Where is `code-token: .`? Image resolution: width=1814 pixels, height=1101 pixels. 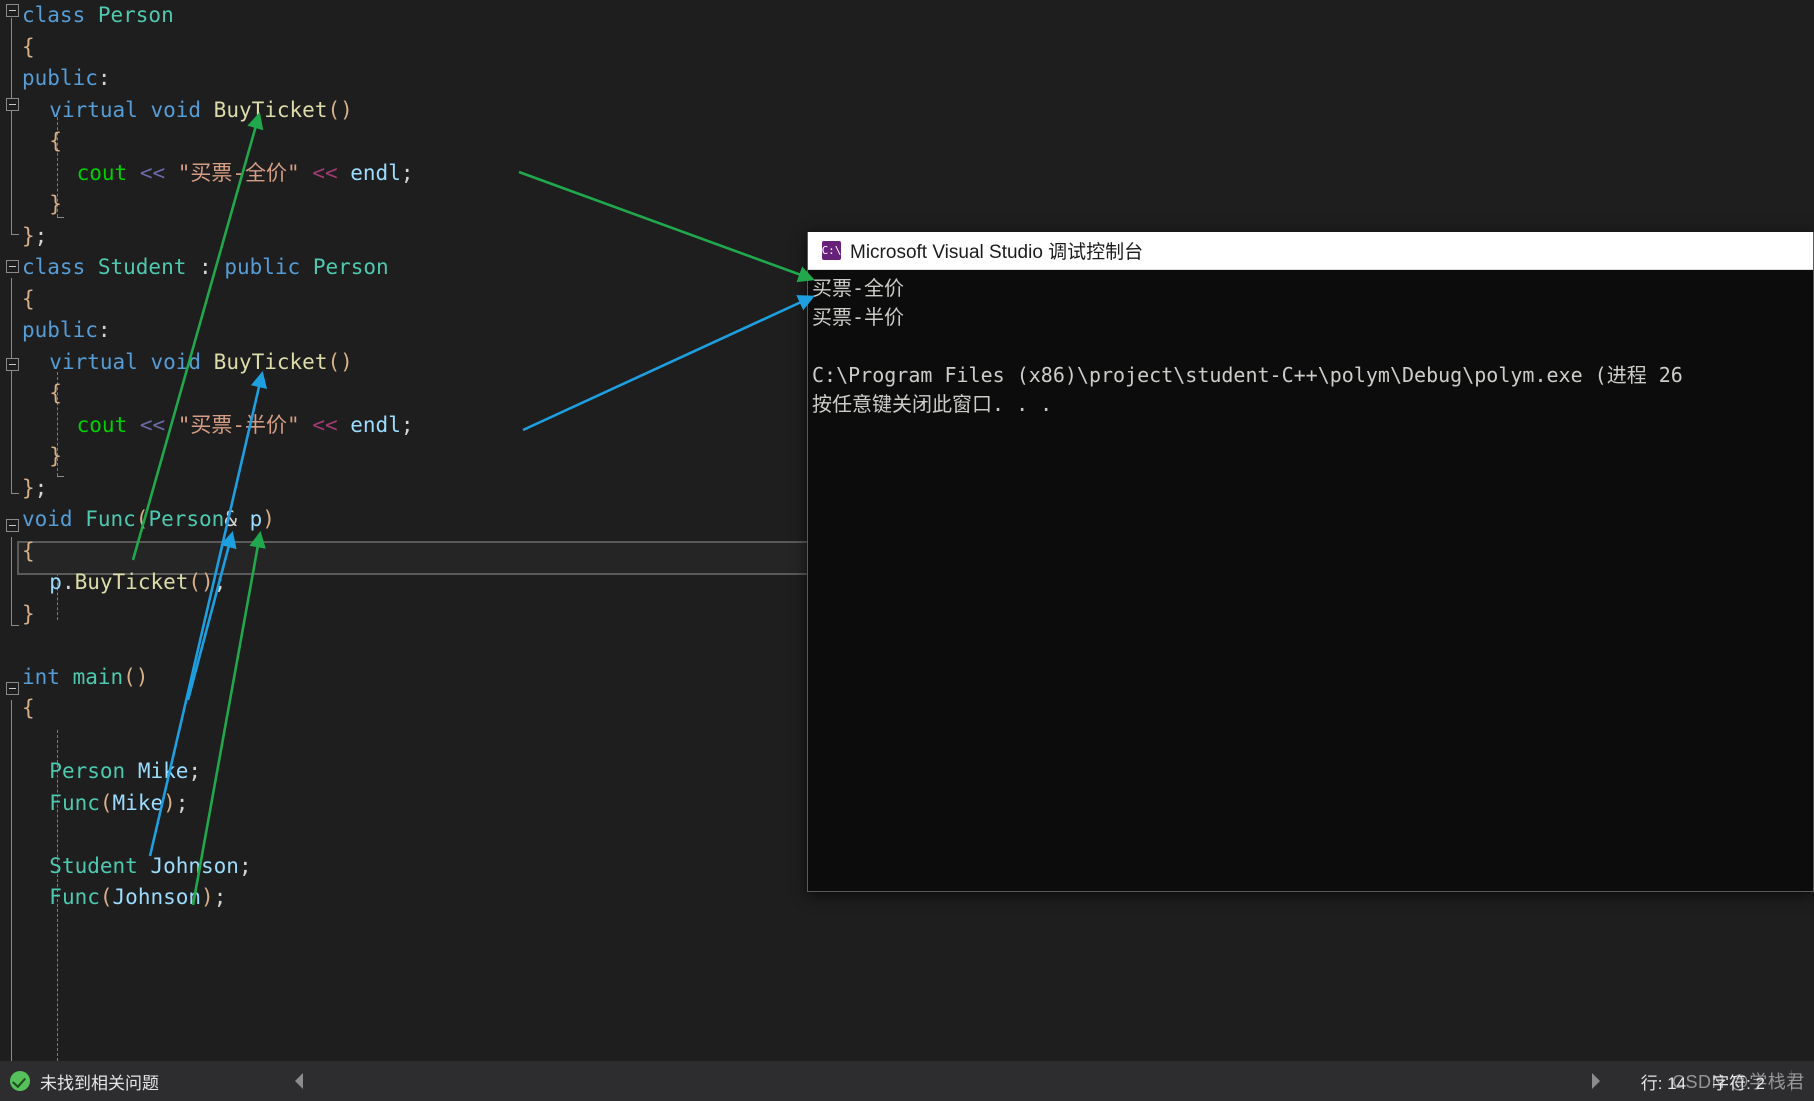
code-token: . is located at coordinates (68, 582).